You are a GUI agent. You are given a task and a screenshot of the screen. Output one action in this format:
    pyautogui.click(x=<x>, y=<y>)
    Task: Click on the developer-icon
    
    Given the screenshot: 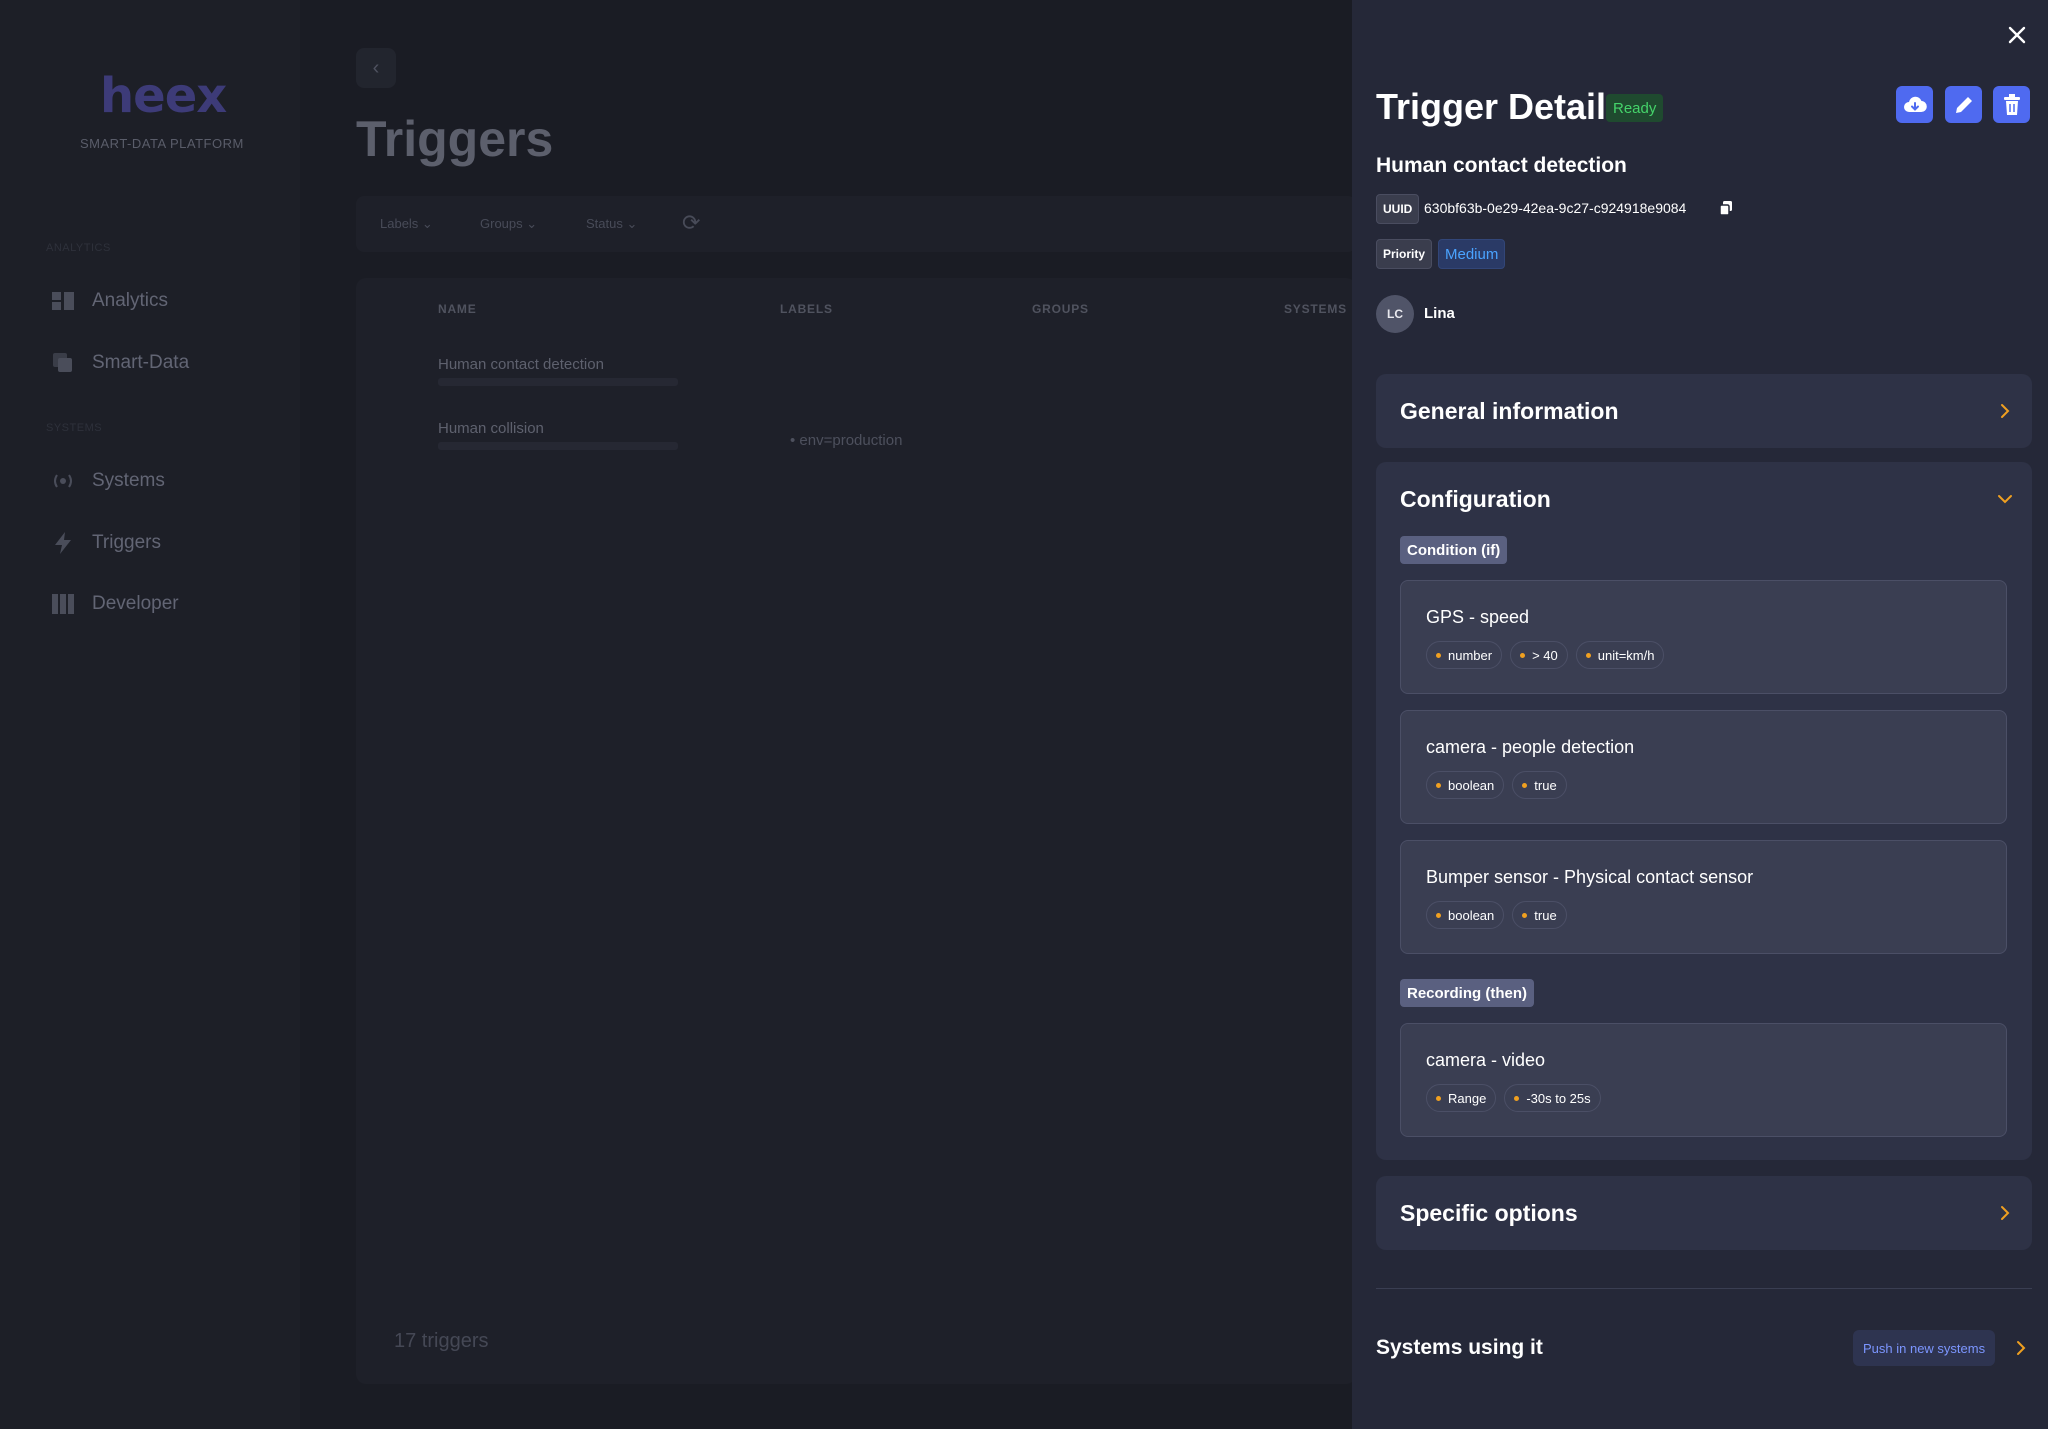 What is the action you would take?
    pyautogui.click(x=63, y=604)
    